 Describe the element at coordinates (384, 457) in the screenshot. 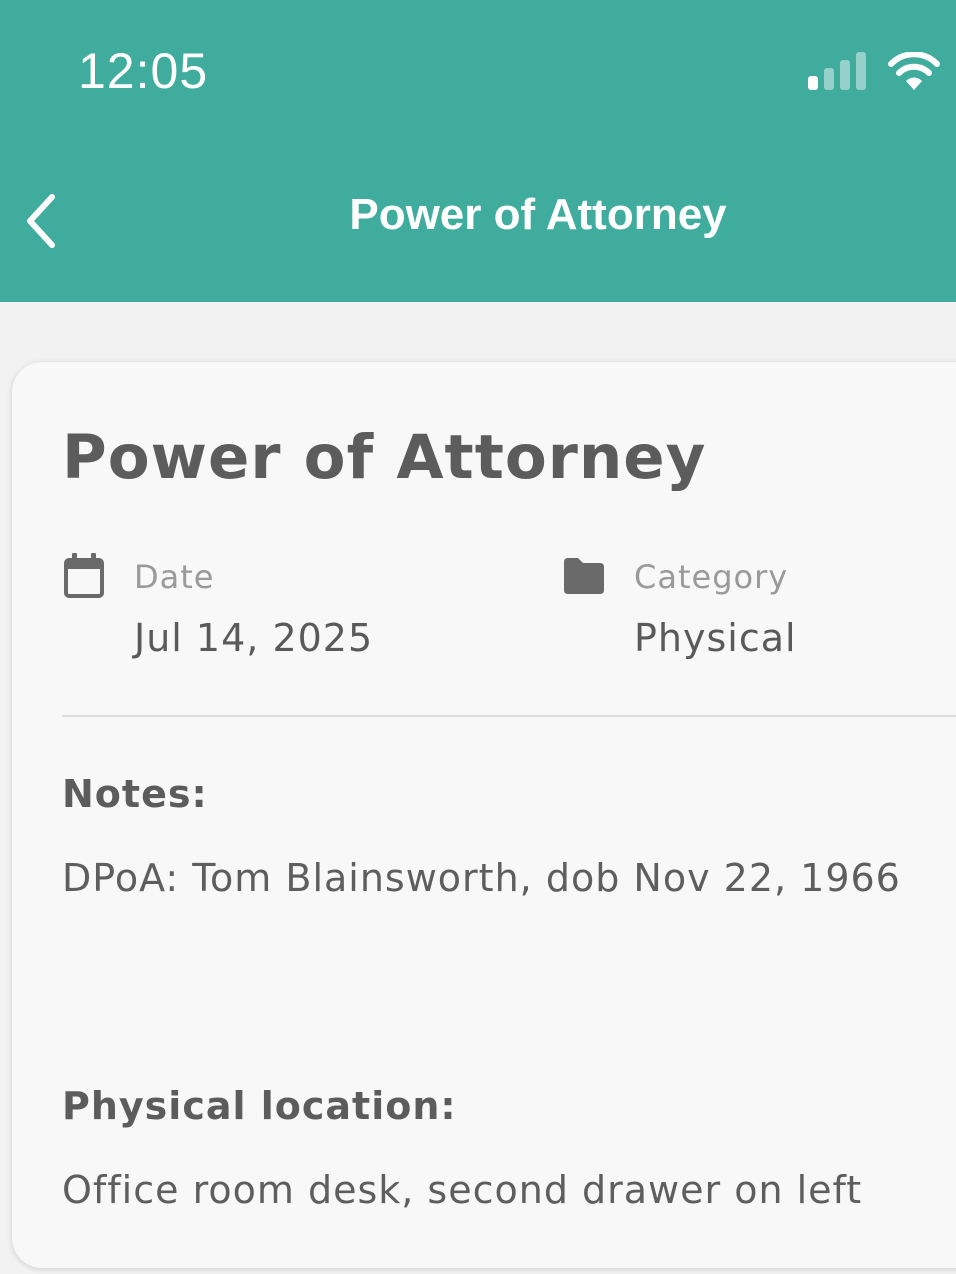

I see `document-title: Power of Attorney` at that location.